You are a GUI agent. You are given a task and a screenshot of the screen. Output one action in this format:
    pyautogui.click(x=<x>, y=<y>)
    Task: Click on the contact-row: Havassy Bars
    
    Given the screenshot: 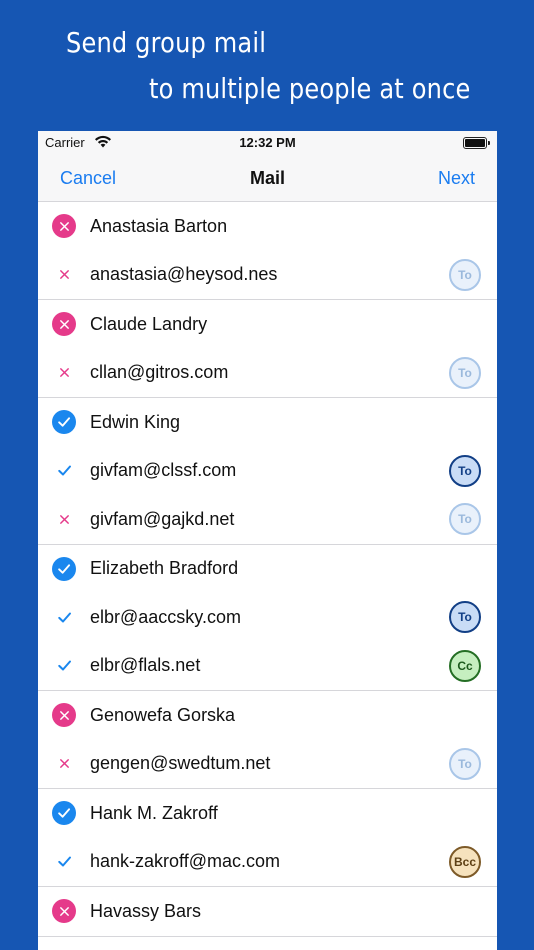 What is the action you would take?
    pyautogui.click(x=267, y=911)
    